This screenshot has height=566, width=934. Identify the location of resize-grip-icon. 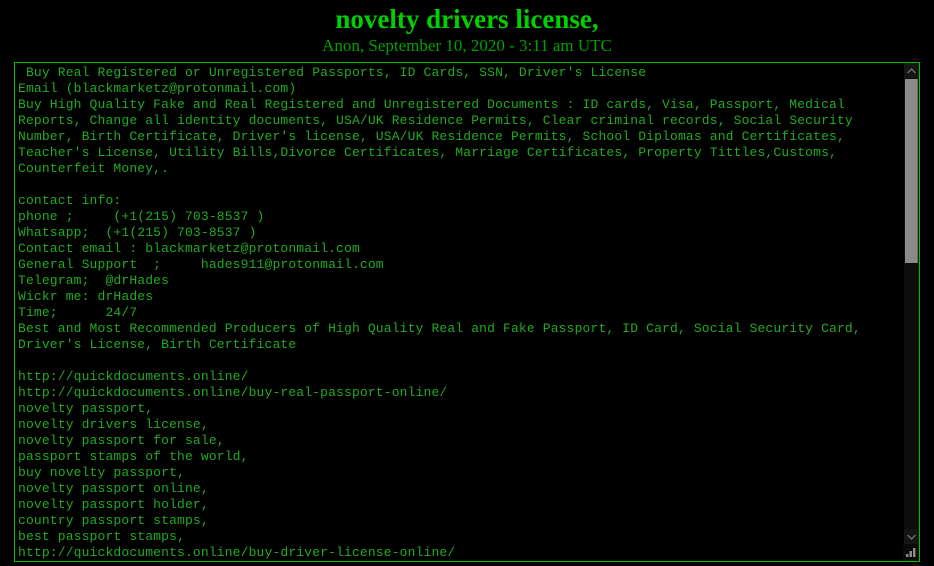
(911, 552).